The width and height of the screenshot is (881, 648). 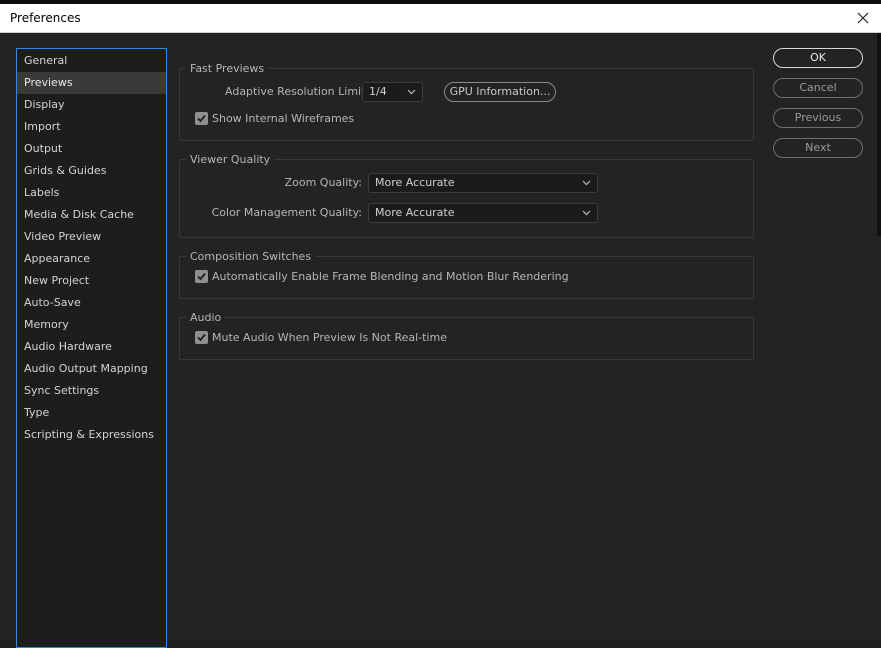 I want to click on frame-blending-checkbox, so click(x=201, y=276).